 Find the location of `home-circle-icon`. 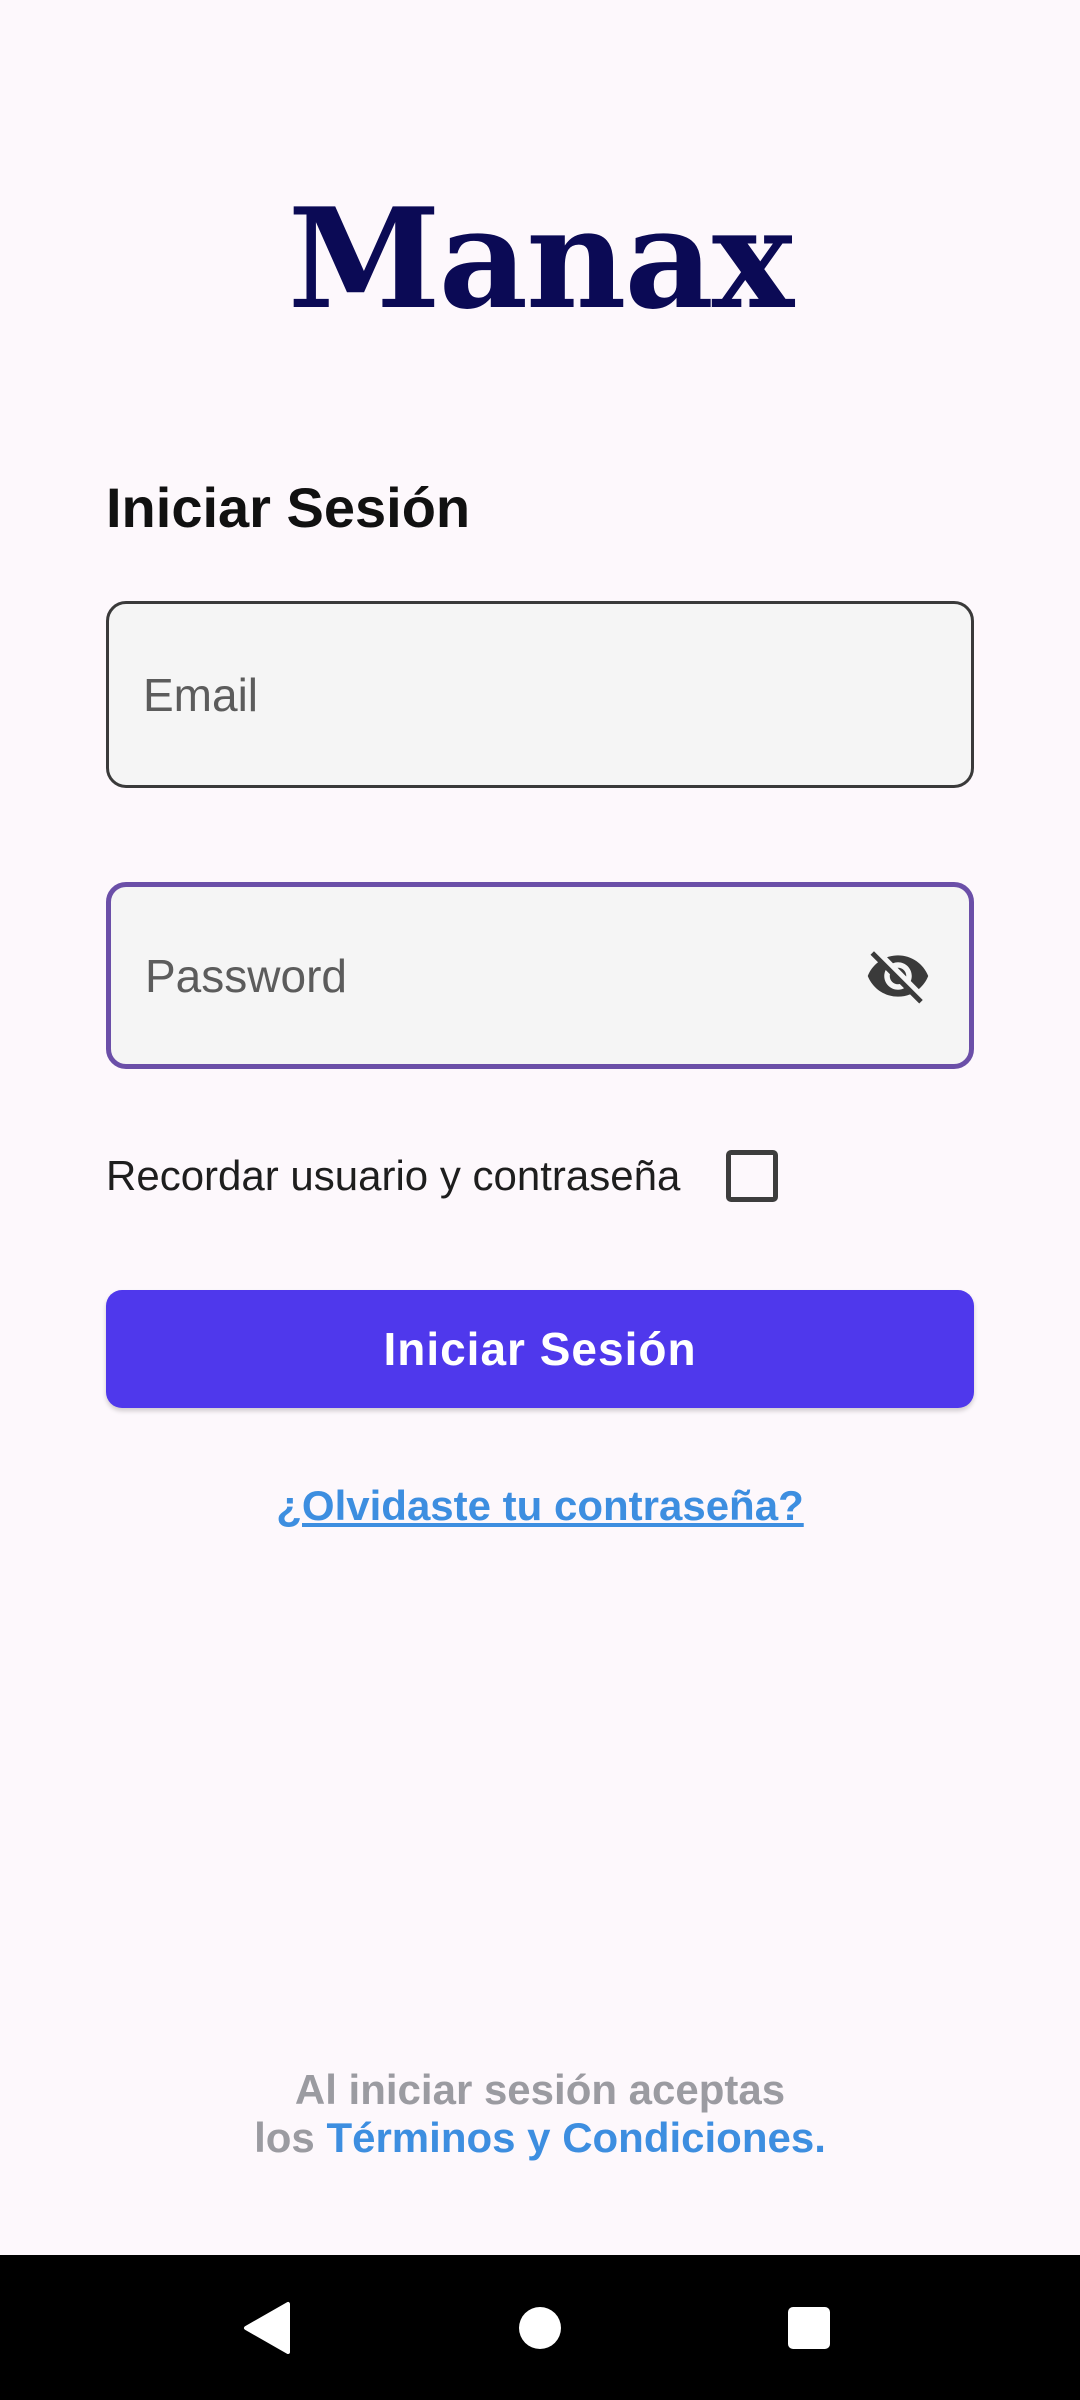

home-circle-icon is located at coordinates (540, 2327).